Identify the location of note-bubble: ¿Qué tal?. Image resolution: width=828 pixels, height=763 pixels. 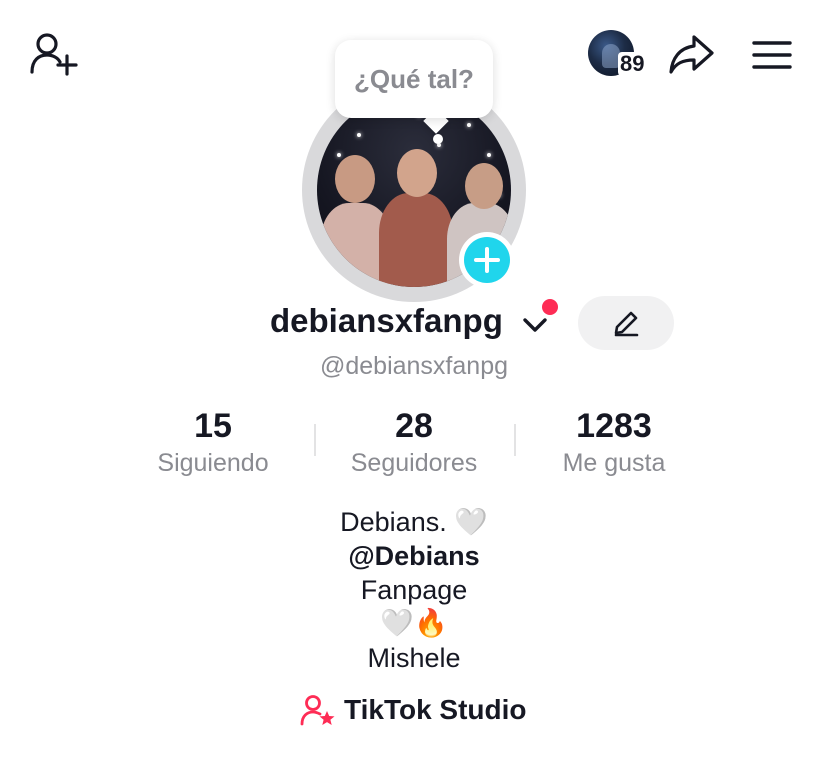
(414, 79).